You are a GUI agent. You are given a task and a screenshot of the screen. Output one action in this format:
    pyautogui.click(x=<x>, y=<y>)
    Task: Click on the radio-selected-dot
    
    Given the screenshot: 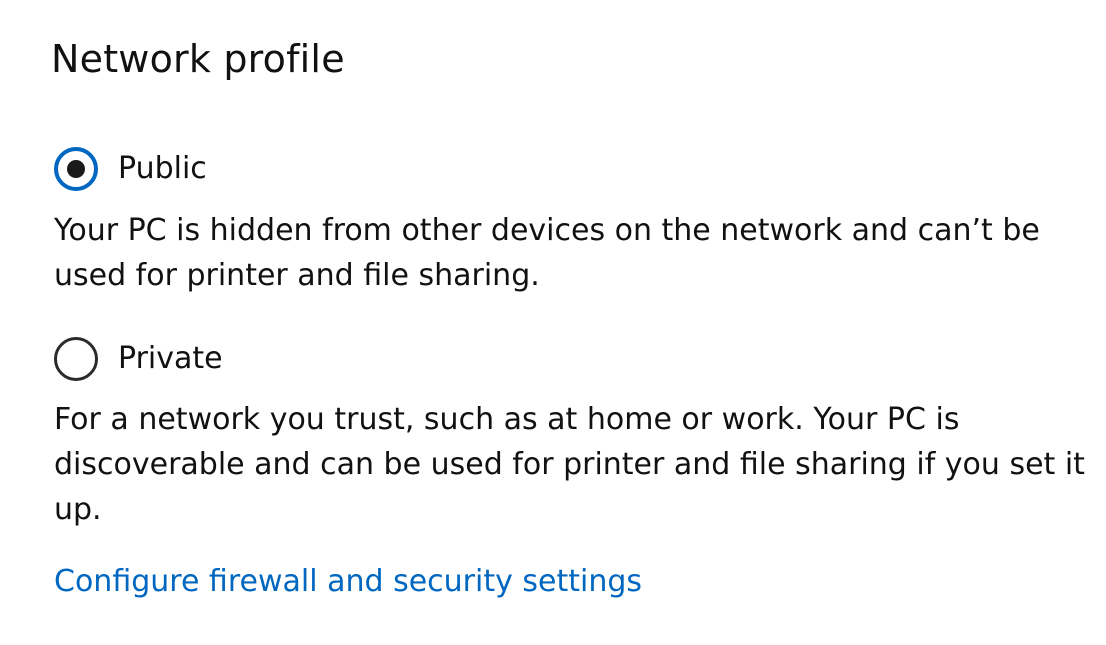 What is the action you would take?
    pyautogui.click(x=76, y=169)
    